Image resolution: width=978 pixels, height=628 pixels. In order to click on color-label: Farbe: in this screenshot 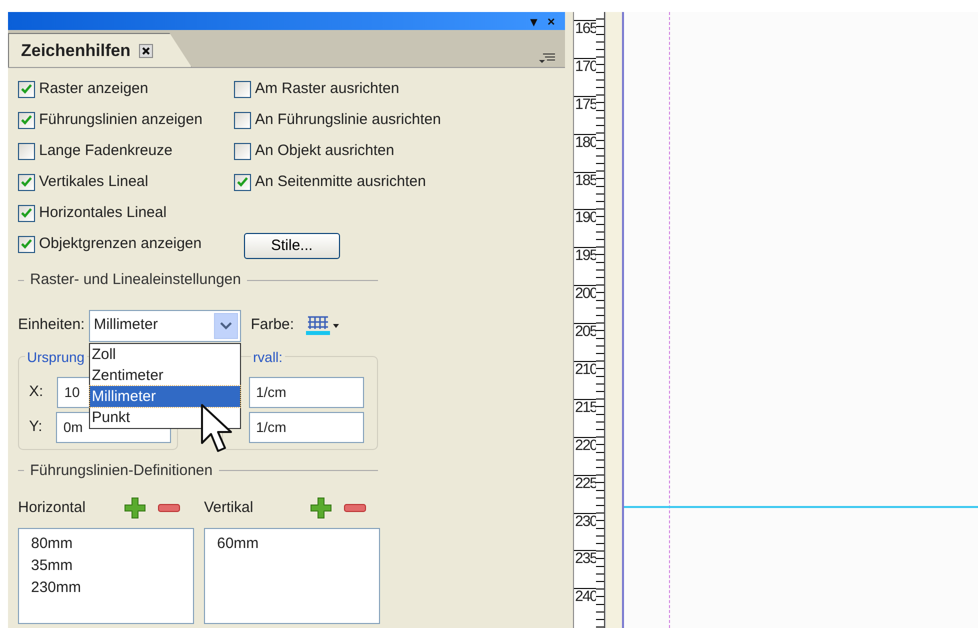, I will do `click(272, 325)`.